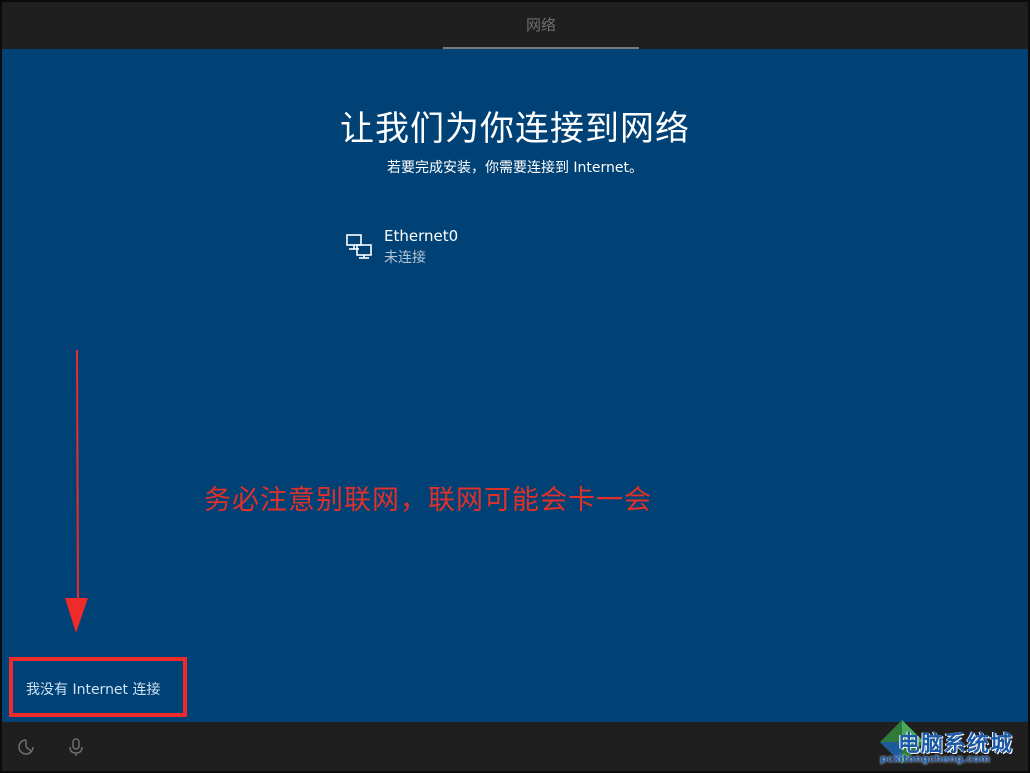  I want to click on page-title: 让我们为你连接到网络, so click(515, 129).